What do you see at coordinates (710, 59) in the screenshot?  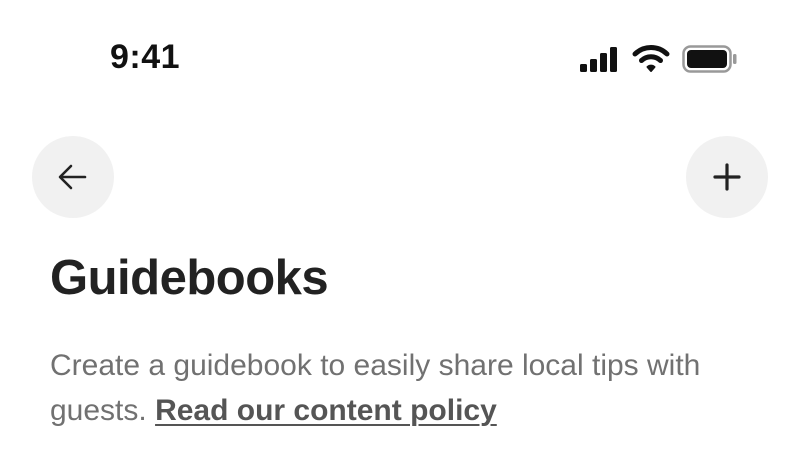 I see `battery-icon` at bounding box center [710, 59].